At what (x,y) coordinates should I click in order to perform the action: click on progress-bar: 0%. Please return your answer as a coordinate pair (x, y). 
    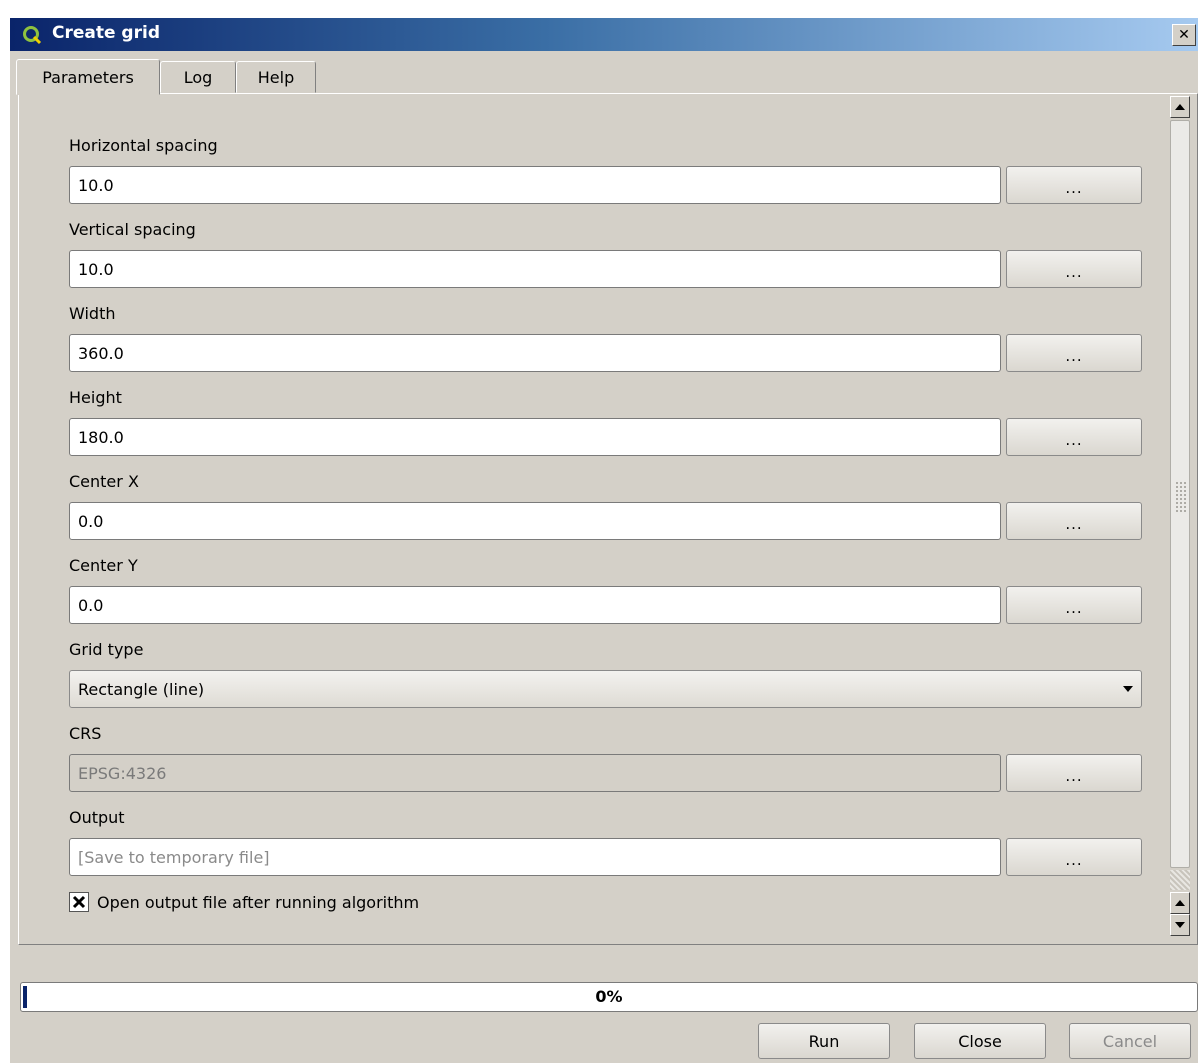
    Looking at the image, I should click on (609, 997).